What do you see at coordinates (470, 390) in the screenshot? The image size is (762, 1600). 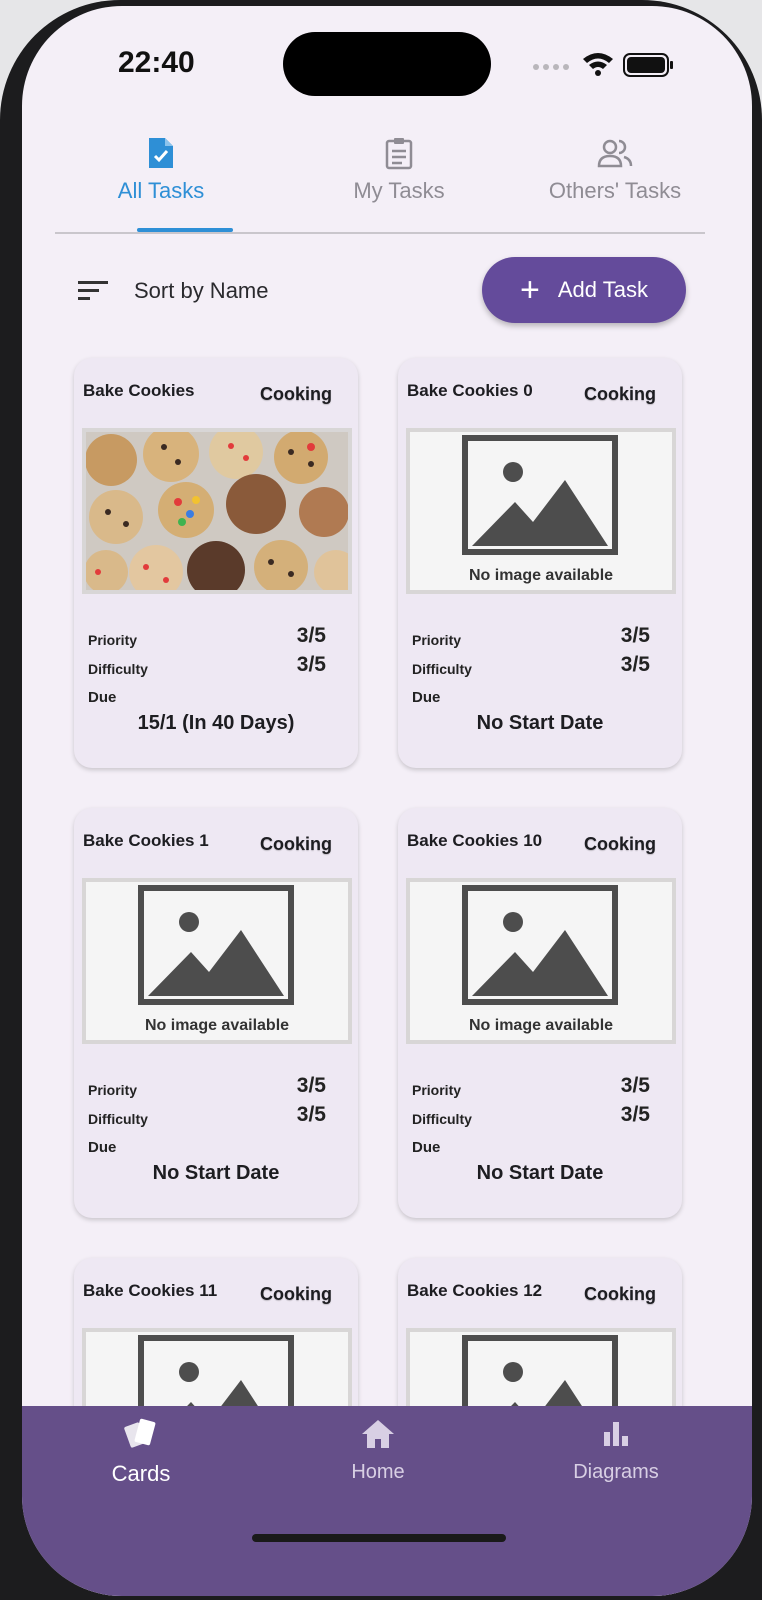 I see `task-name: Bake Cookies 0` at bounding box center [470, 390].